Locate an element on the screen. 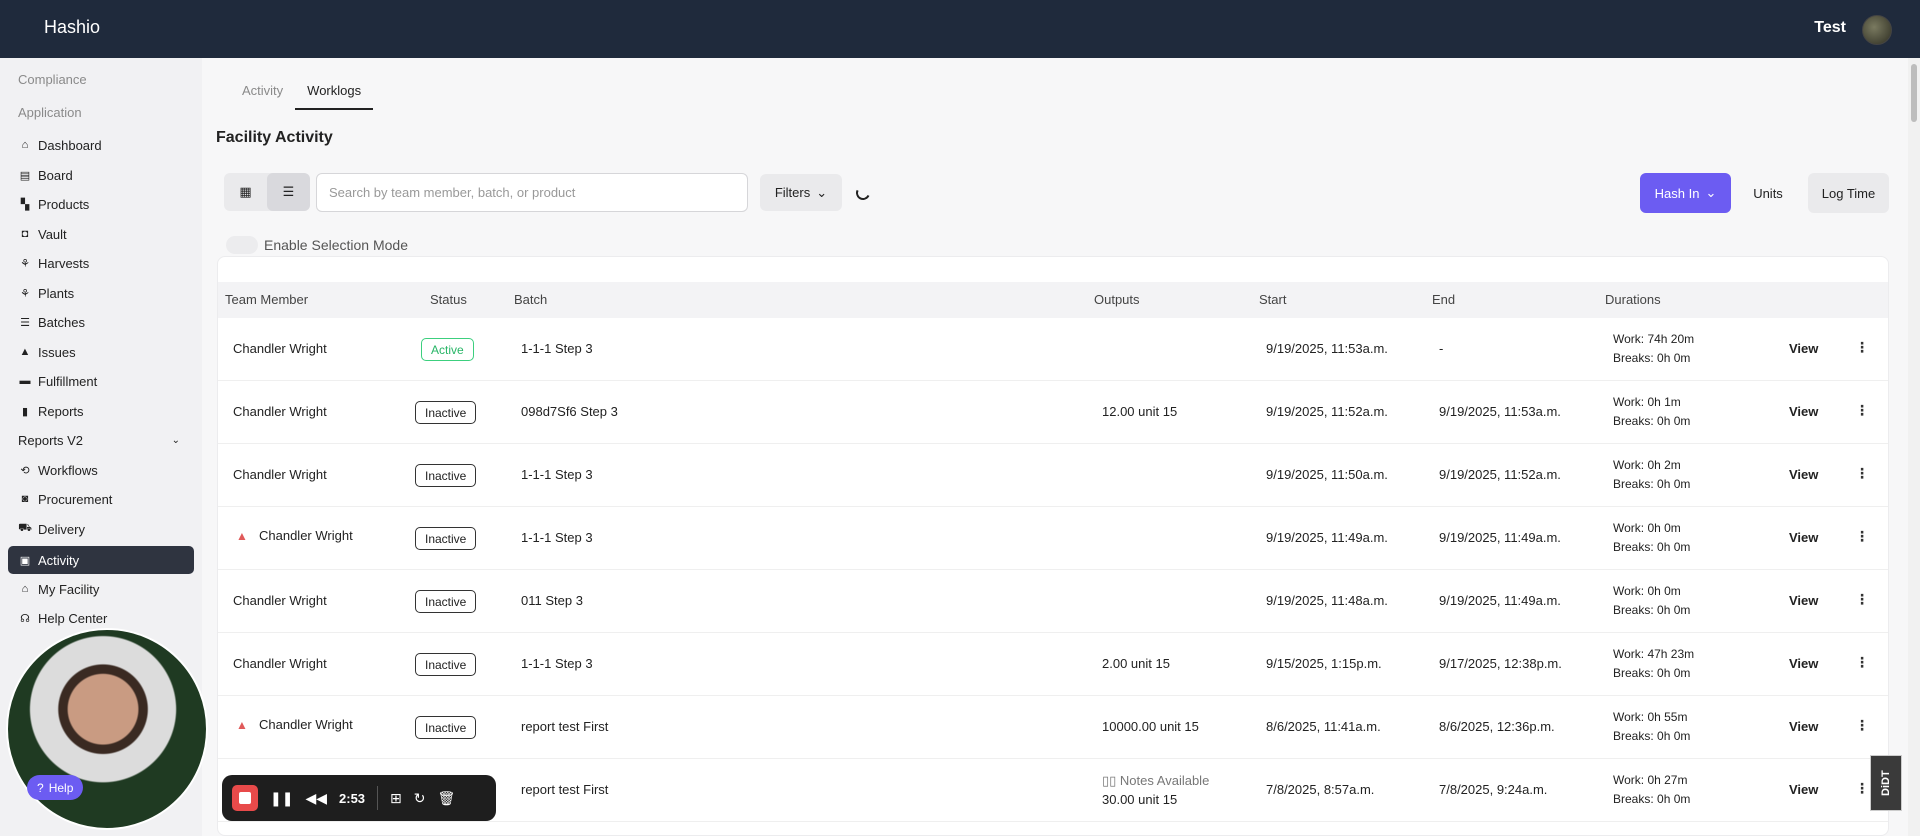  workflow-icon: ⟲ is located at coordinates (25, 470).